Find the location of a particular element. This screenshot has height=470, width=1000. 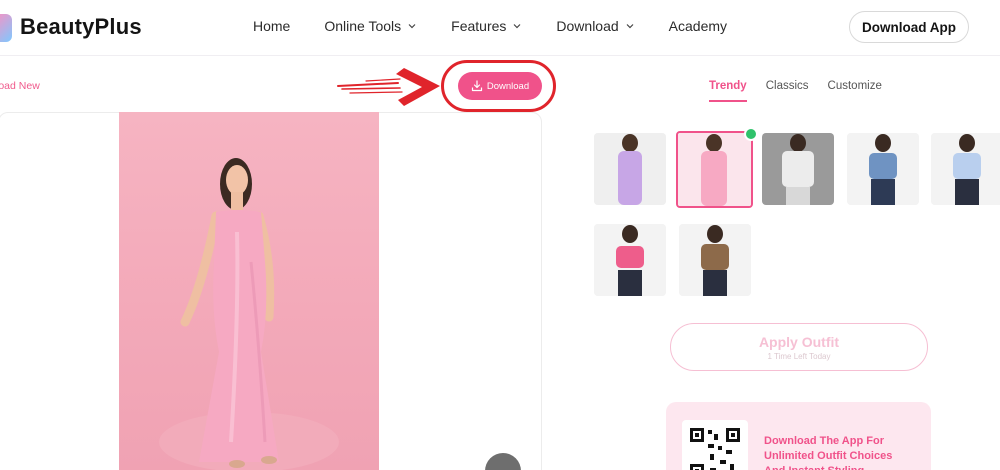

outfit-thumb-white-lace-top is located at coordinates (798, 169).